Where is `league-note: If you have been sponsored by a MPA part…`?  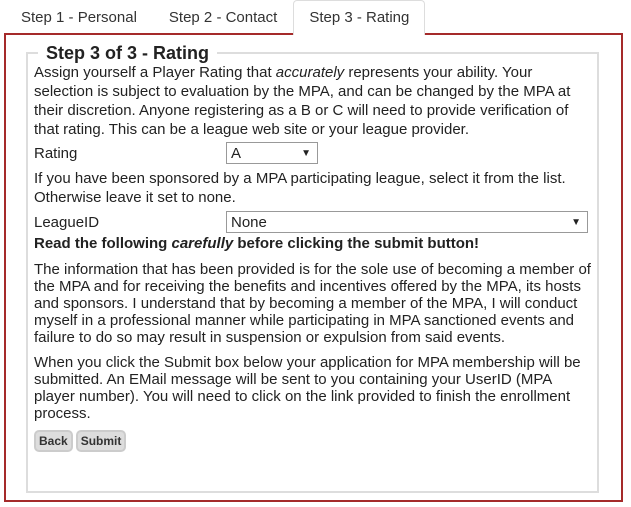
league-note: If you have been sponsored by a MPA part… is located at coordinates (300, 188).